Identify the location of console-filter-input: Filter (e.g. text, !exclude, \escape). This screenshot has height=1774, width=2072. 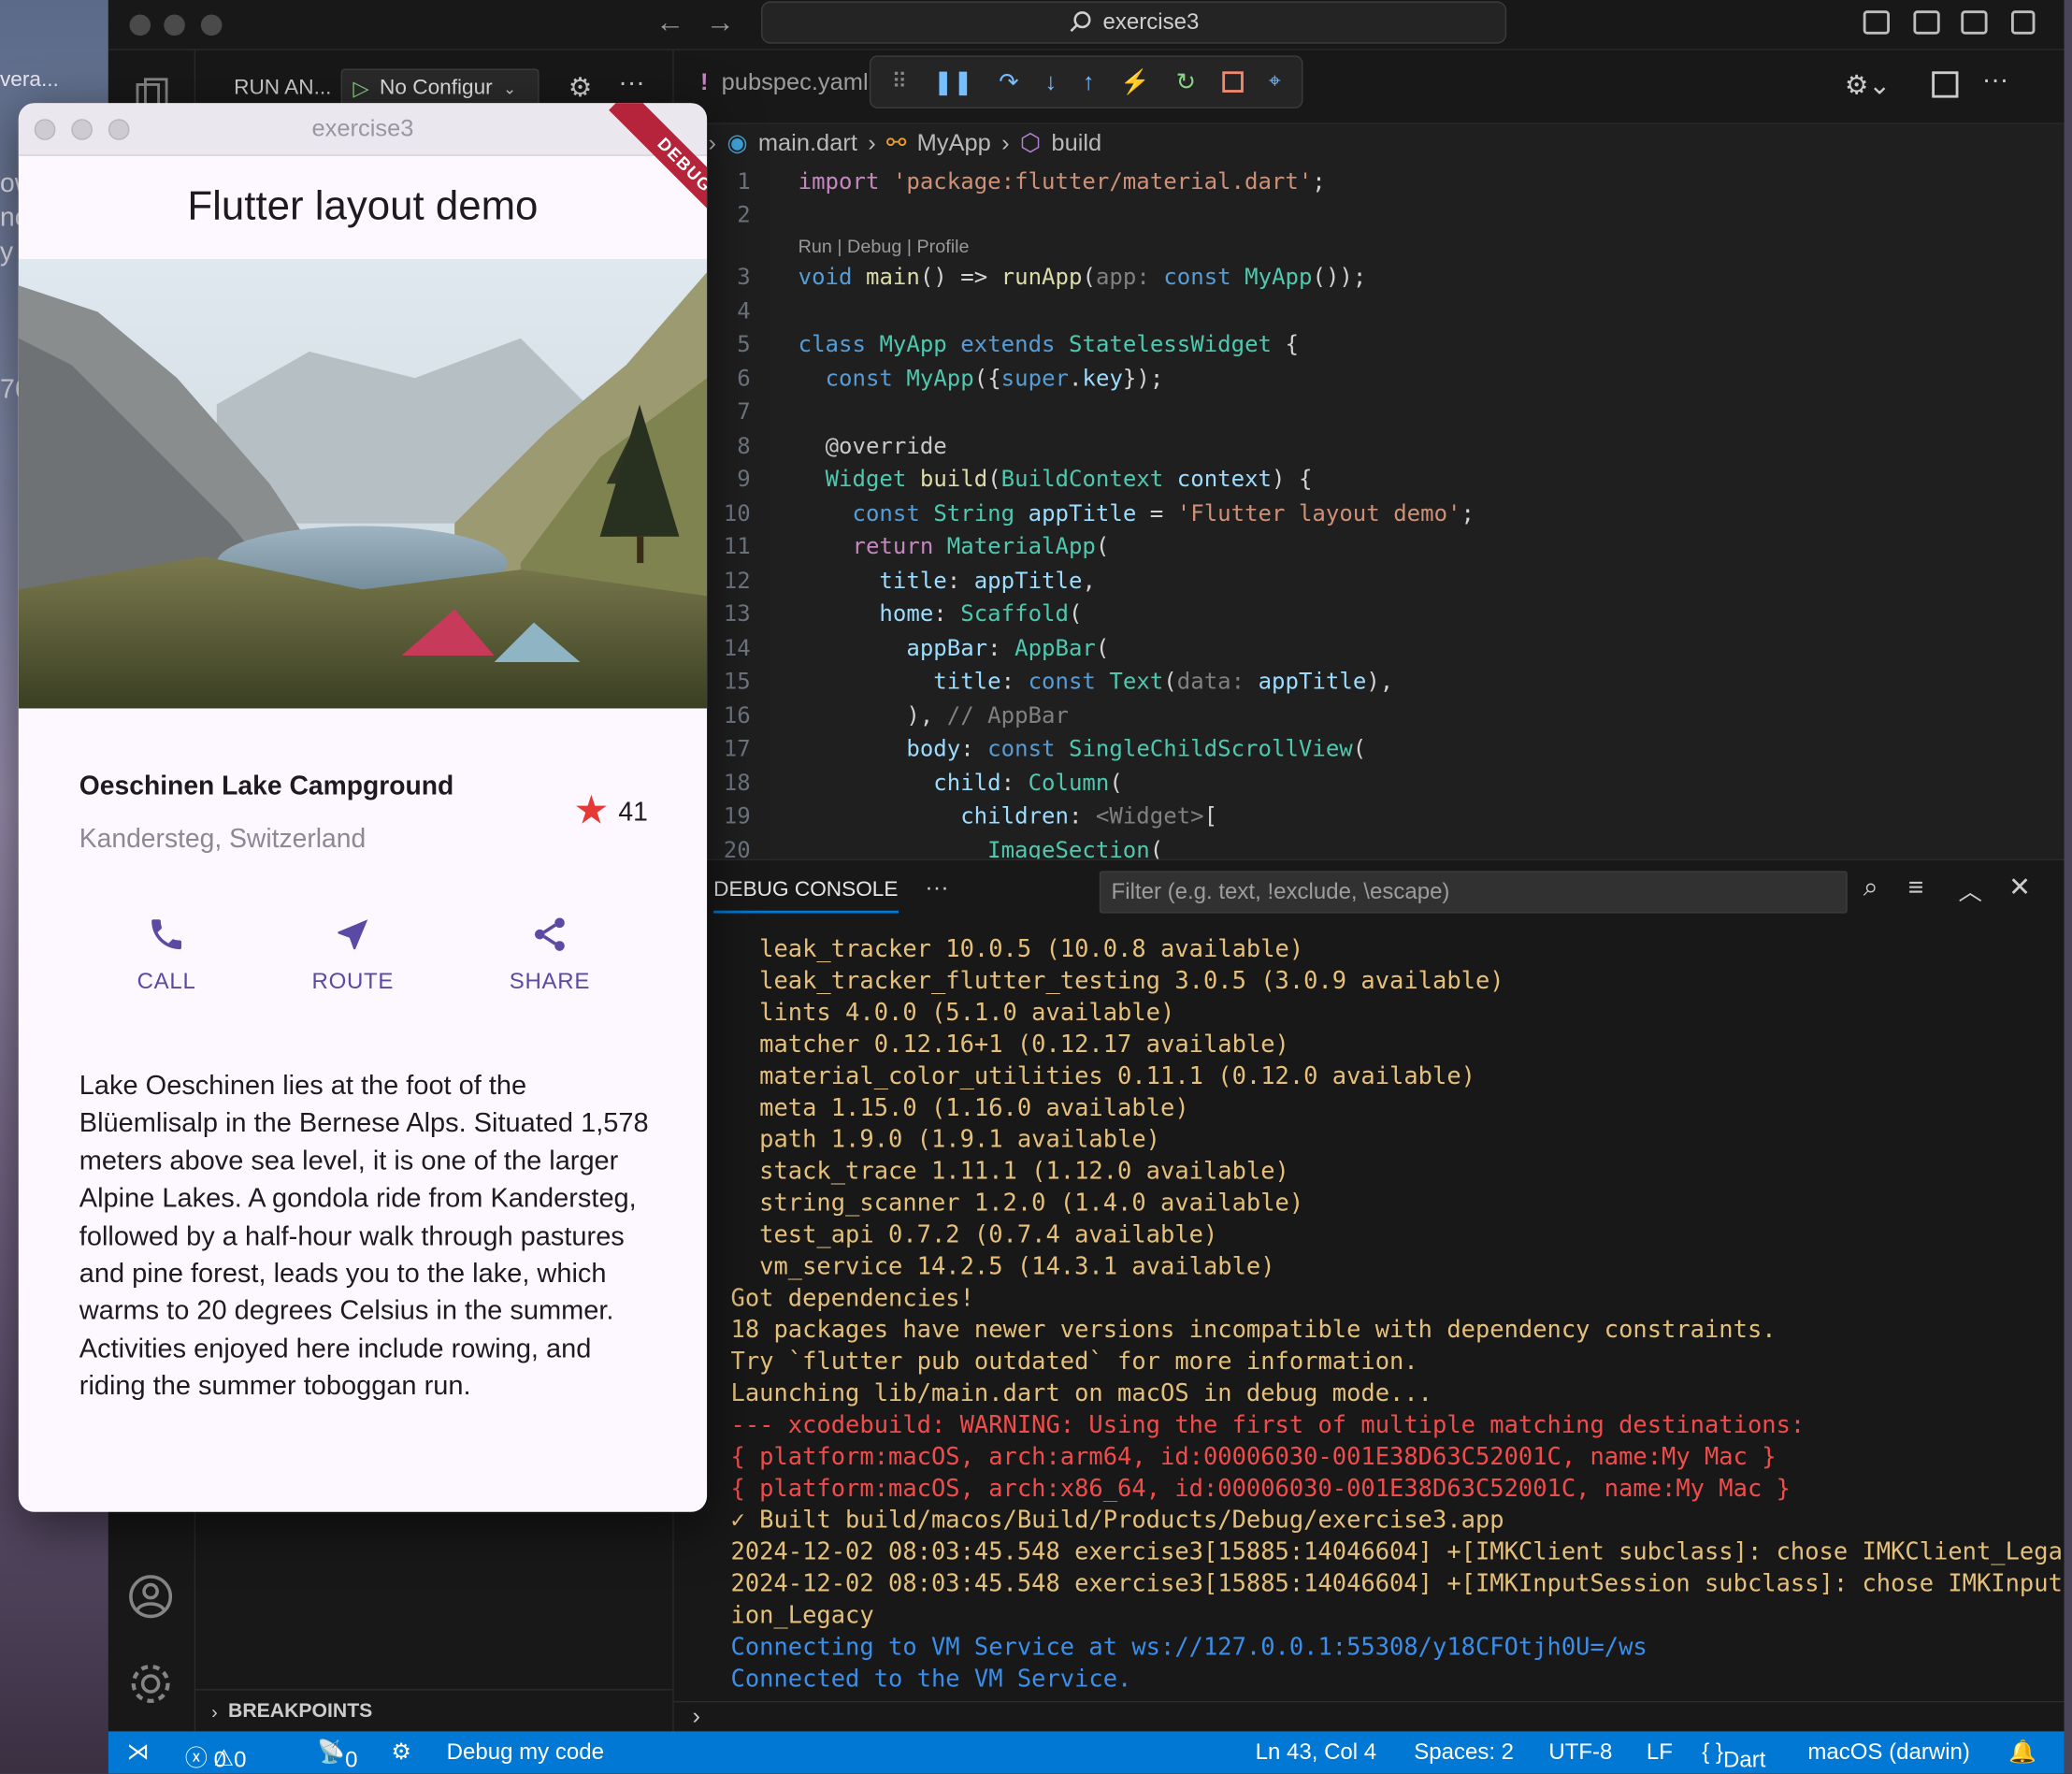
(1473, 892).